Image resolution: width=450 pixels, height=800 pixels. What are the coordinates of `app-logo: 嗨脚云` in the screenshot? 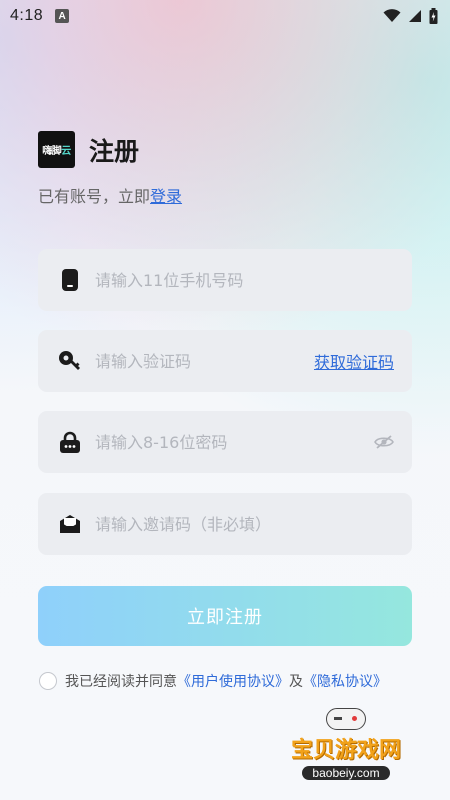 It's located at (56, 149).